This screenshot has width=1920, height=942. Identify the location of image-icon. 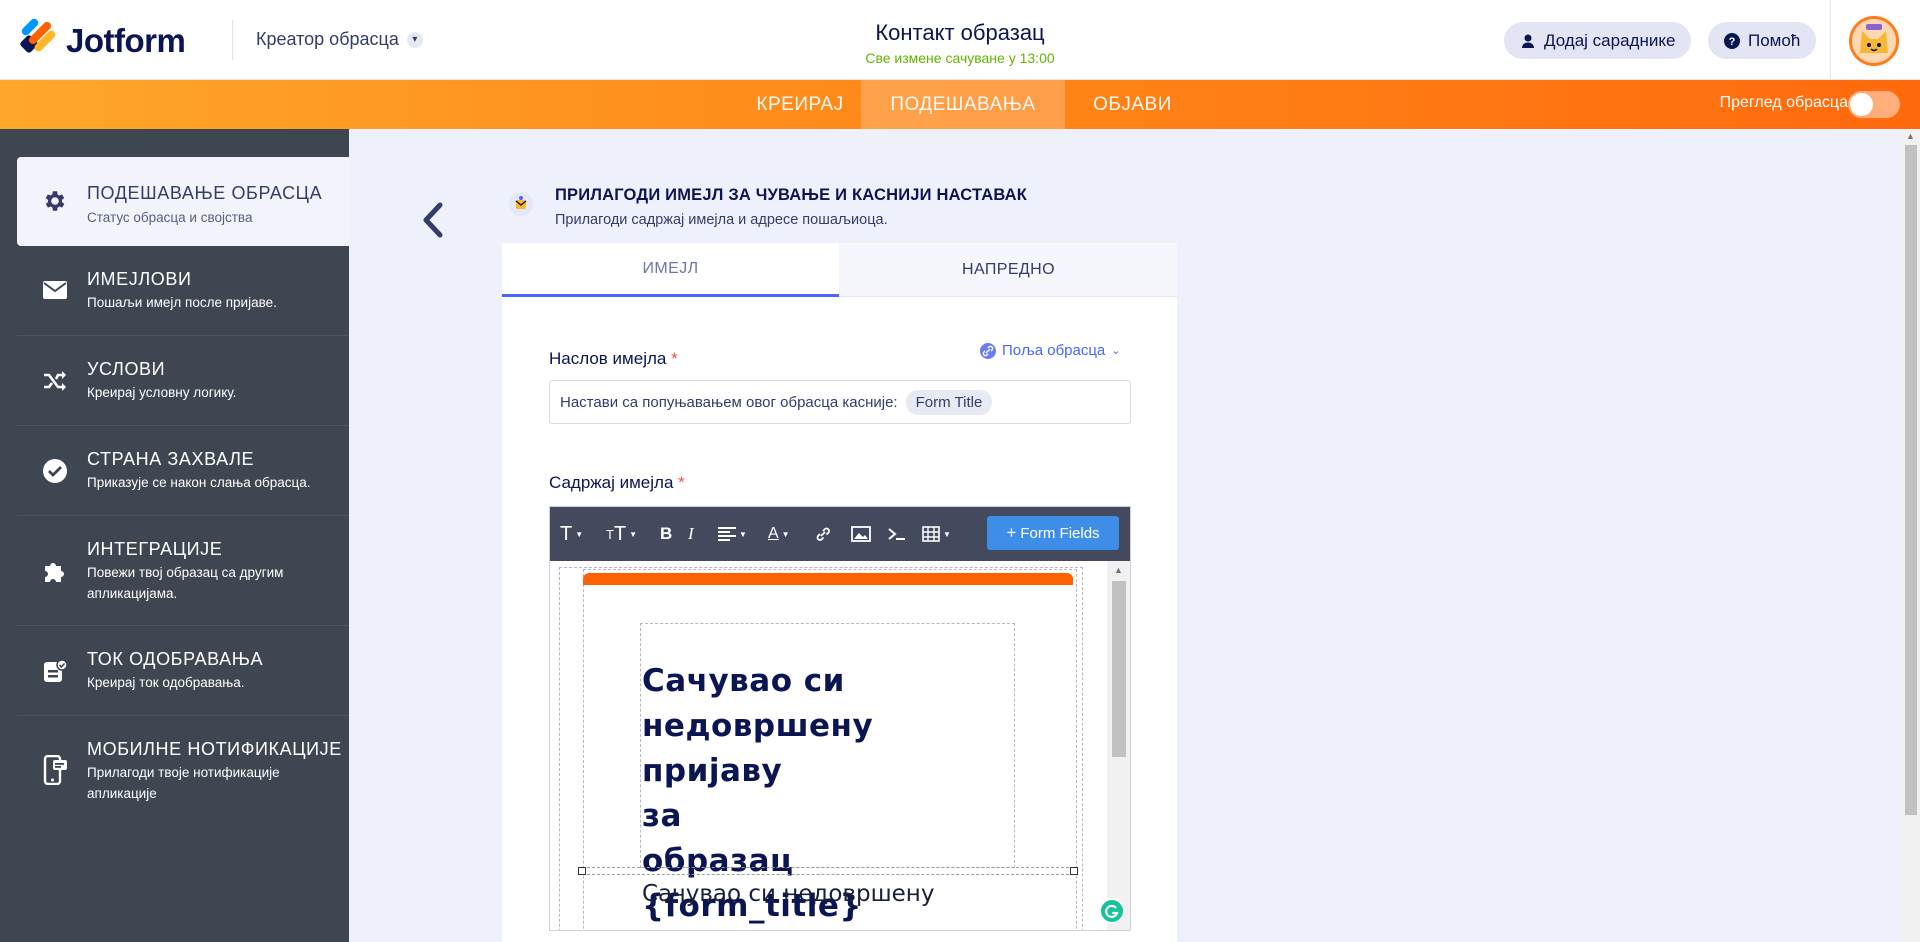
(861, 534).